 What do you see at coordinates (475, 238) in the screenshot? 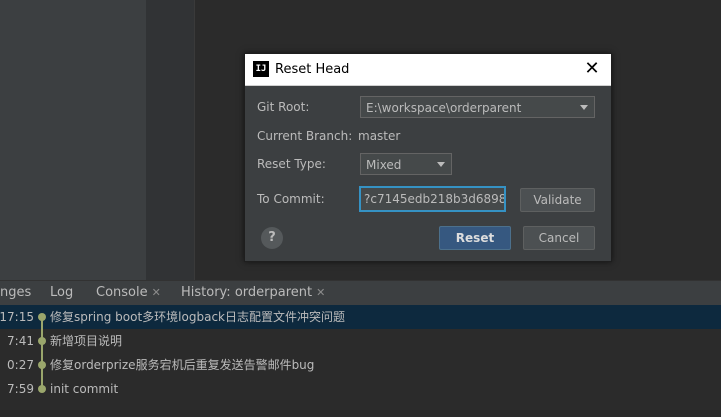
I see `reset-button: Reset` at bounding box center [475, 238].